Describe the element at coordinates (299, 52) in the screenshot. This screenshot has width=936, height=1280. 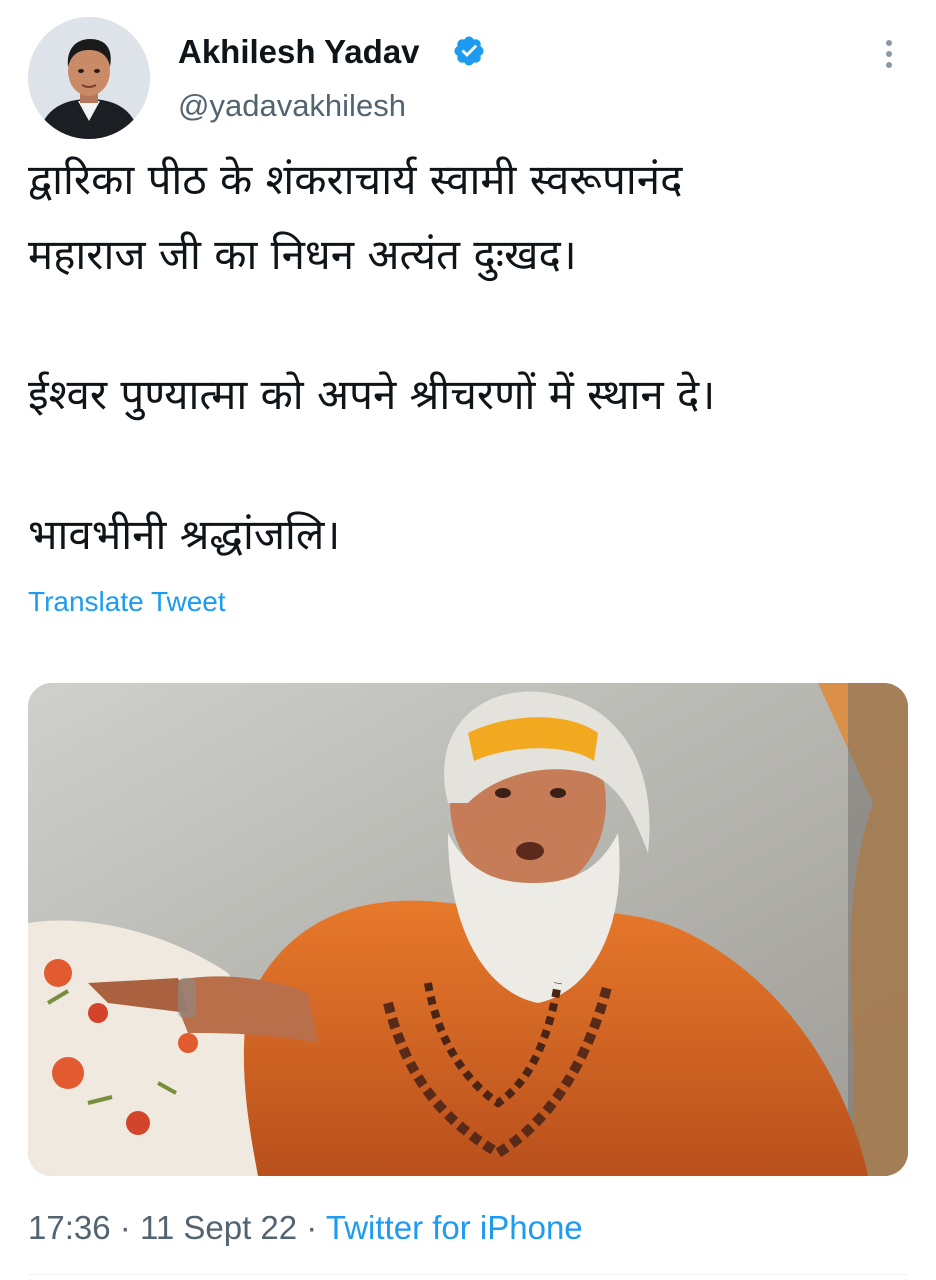
I see `author-display-name: Akhilesh Yadav` at that location.